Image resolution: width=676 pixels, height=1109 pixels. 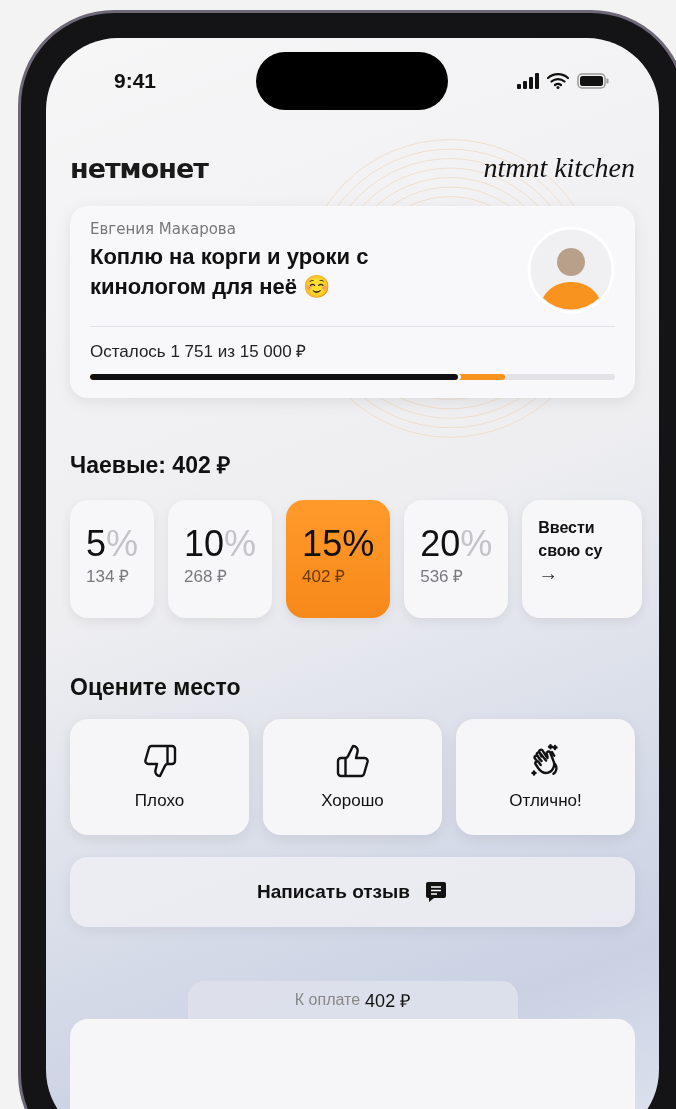 What do you see at coordinates (593, 81) in the screenshot?
I see `battery-icon` at bounding box center [593, 81].